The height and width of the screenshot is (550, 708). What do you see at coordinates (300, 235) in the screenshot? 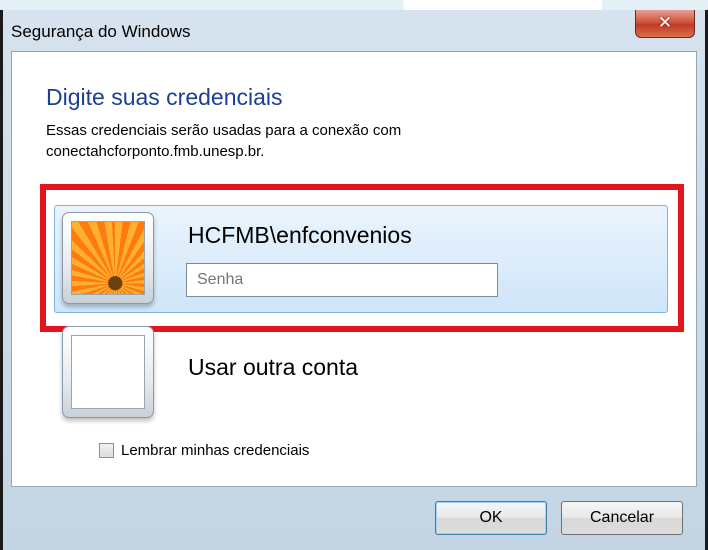
I see `credential-username: HCFMB\enfconvenios` at bounding box center [300, 235].